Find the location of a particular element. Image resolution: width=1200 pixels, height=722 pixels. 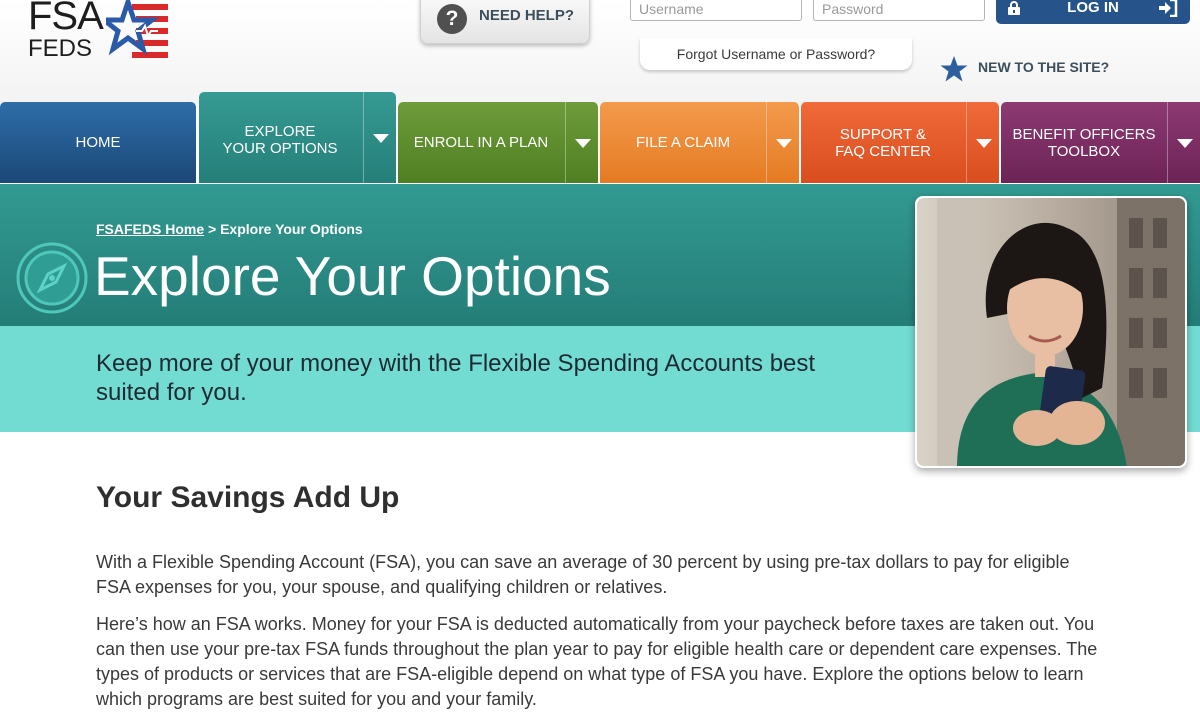

nav-toolbox-label: BENEFIT OFFICERS TOOLBOX is located at coordinates (1084, 142).